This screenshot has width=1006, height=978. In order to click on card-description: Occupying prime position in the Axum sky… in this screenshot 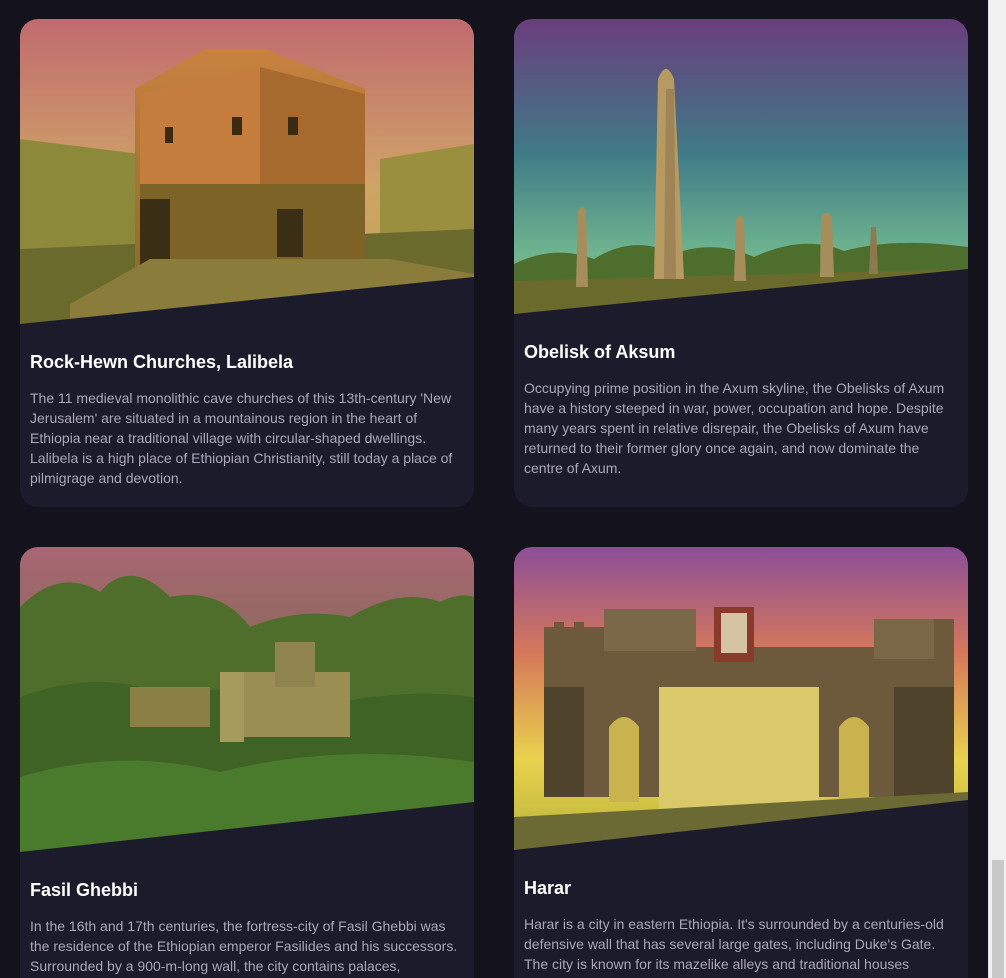, I will do `click(734, 428)`.